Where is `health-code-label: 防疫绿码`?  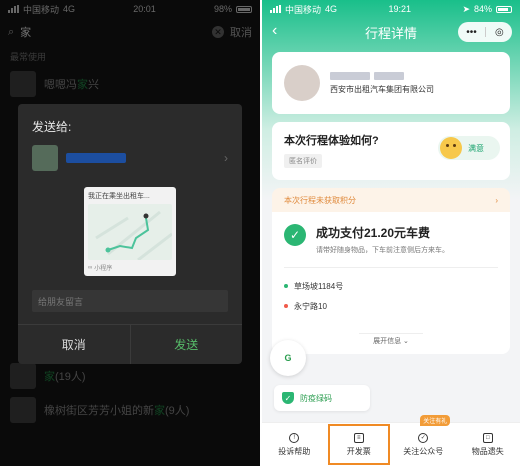 health-code-label: 防疫绿码 is located at coordinates (316, 398).